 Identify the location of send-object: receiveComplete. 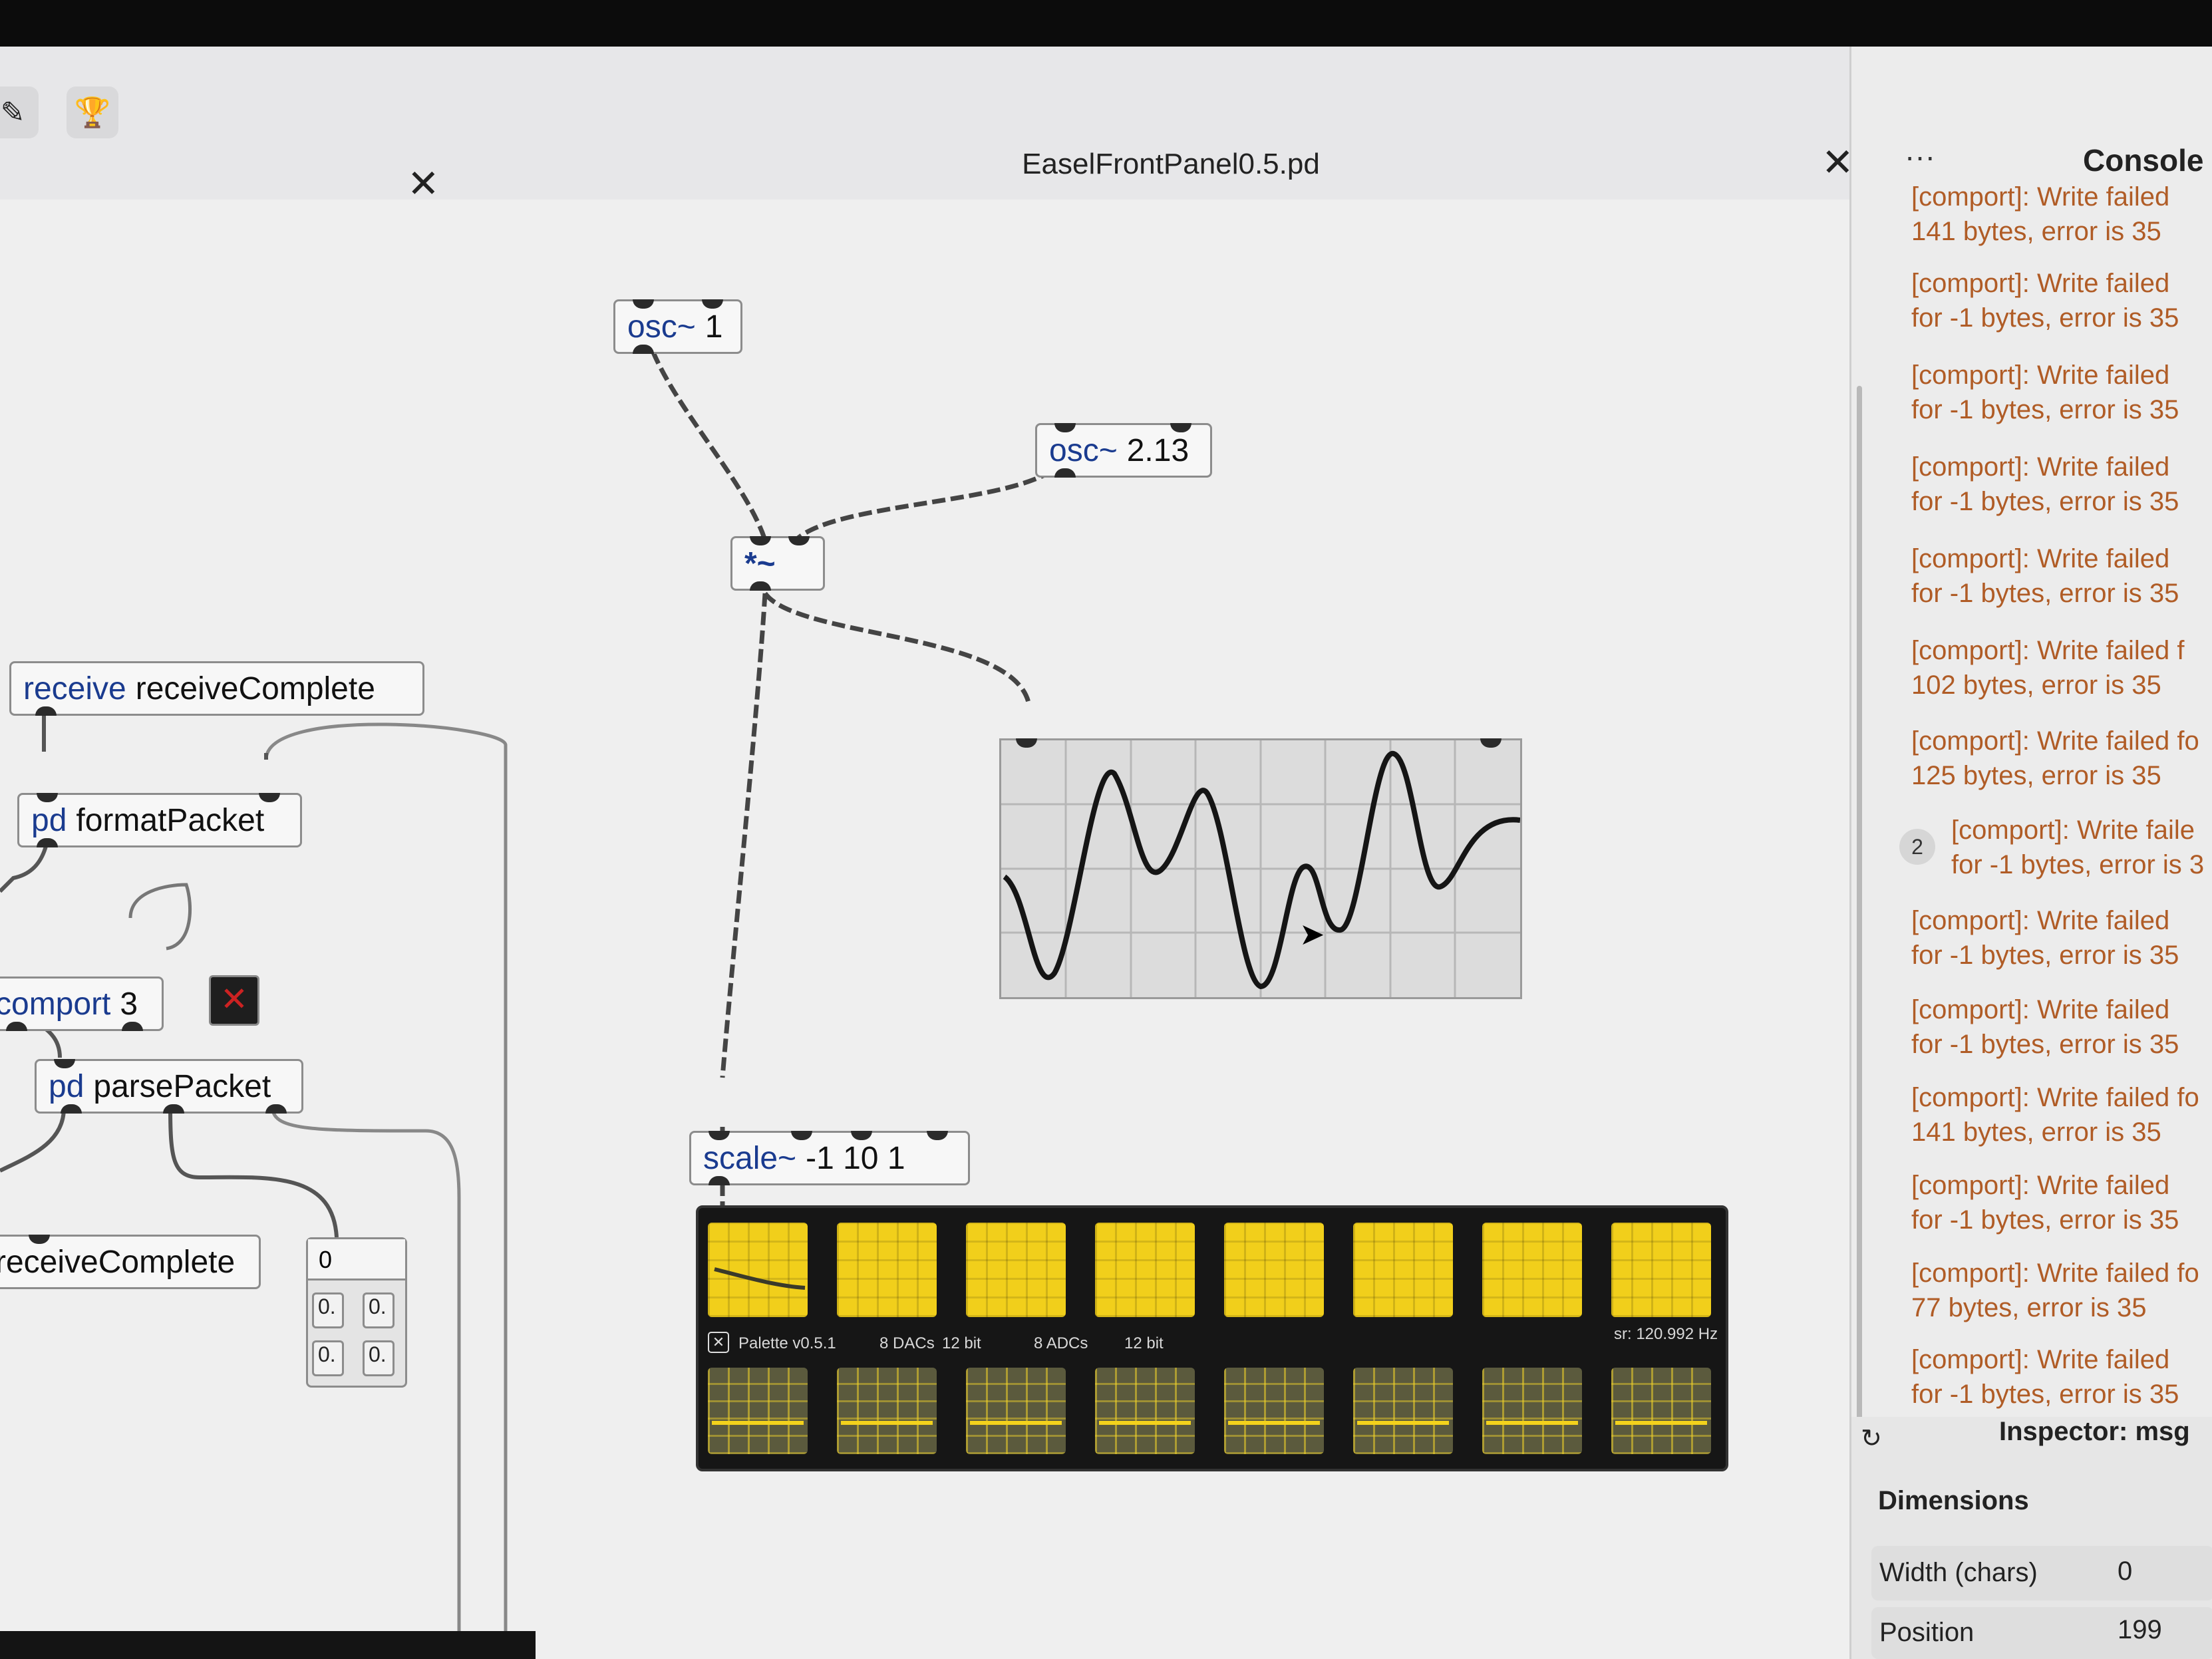
(131, 1262).